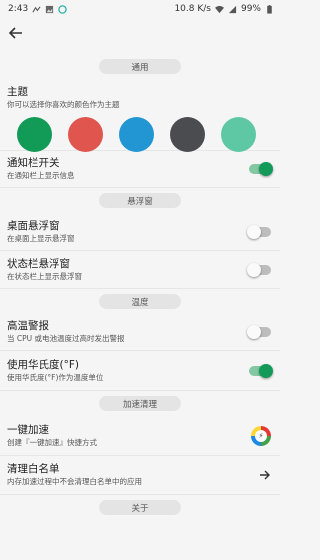 The image size is (320, 560). I want to click on signal-icon, so click(36, 8).